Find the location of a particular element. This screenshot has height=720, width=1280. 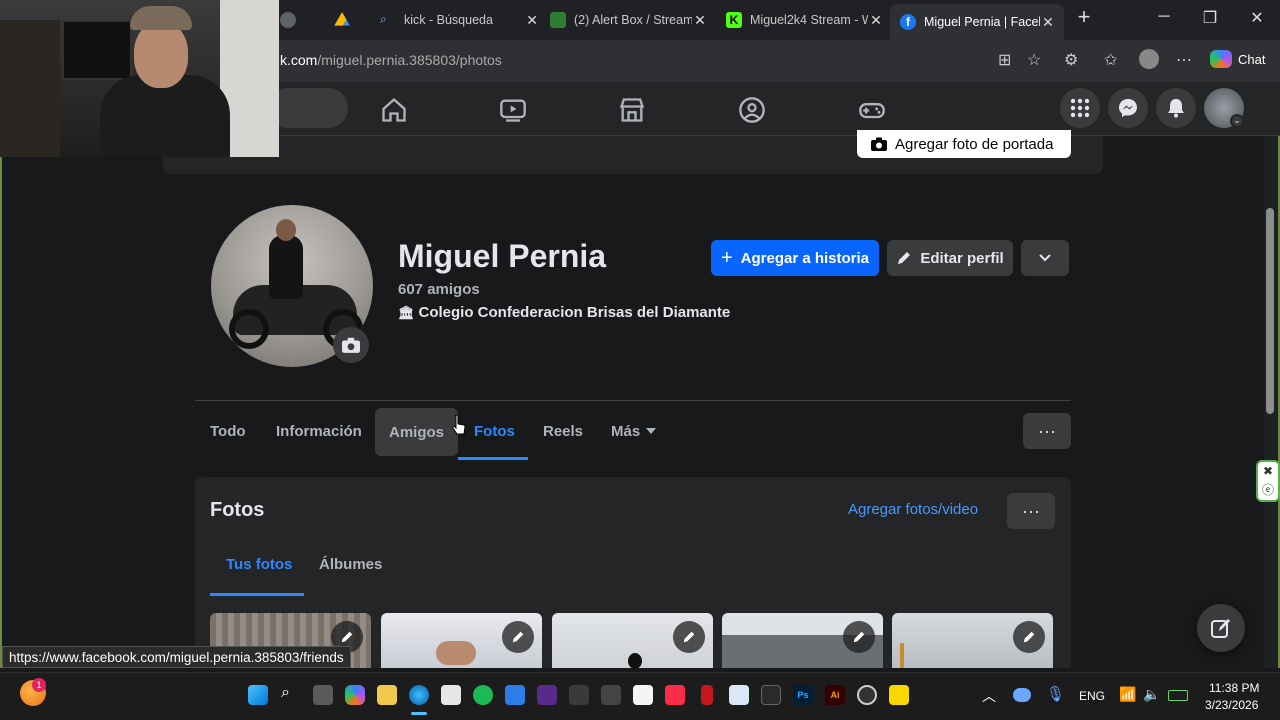

music-icon is located at coordinates (675, 695).